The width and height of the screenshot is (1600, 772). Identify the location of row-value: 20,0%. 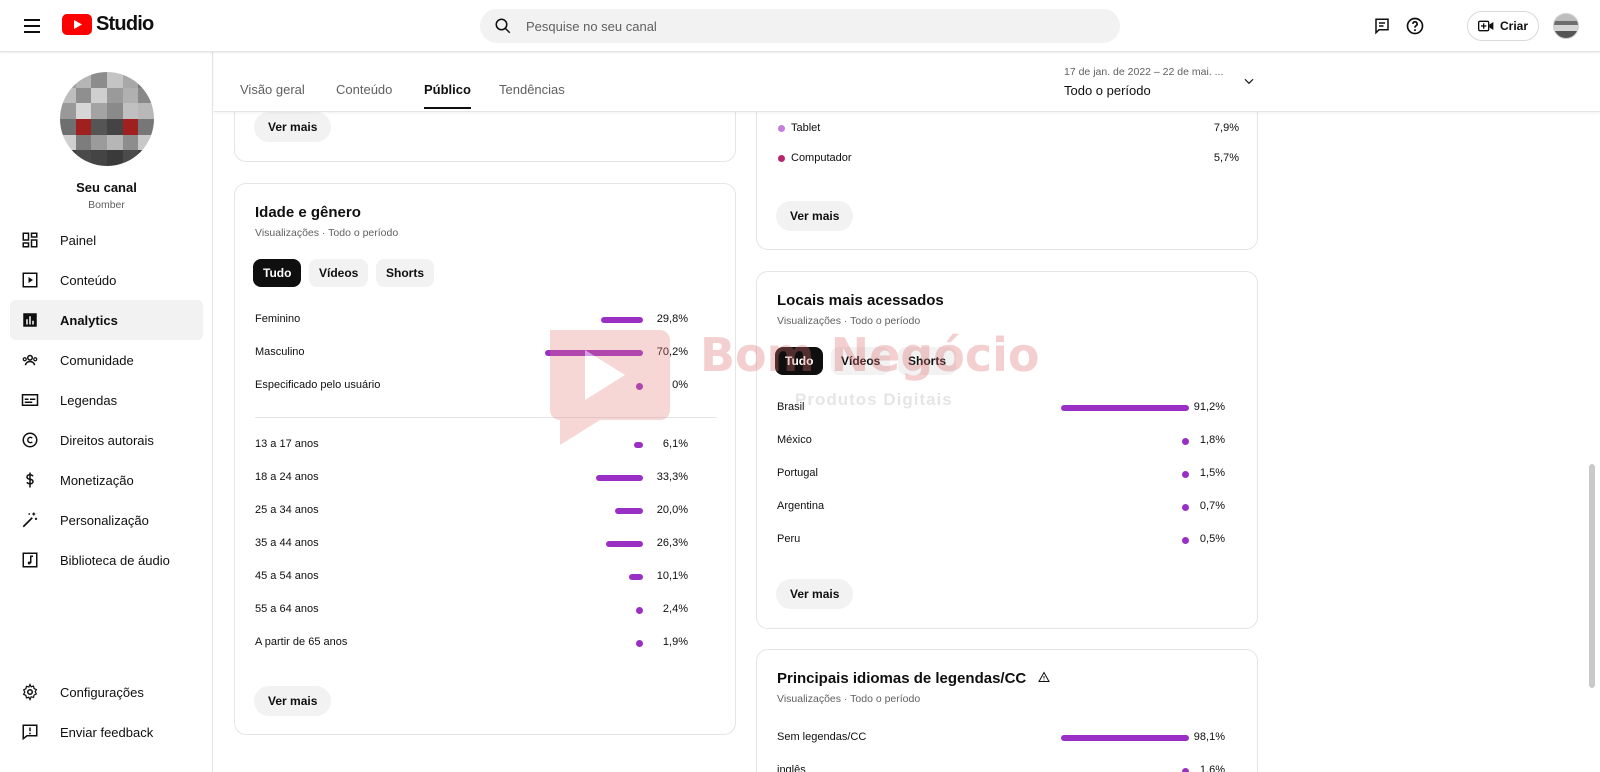
(672, 510).